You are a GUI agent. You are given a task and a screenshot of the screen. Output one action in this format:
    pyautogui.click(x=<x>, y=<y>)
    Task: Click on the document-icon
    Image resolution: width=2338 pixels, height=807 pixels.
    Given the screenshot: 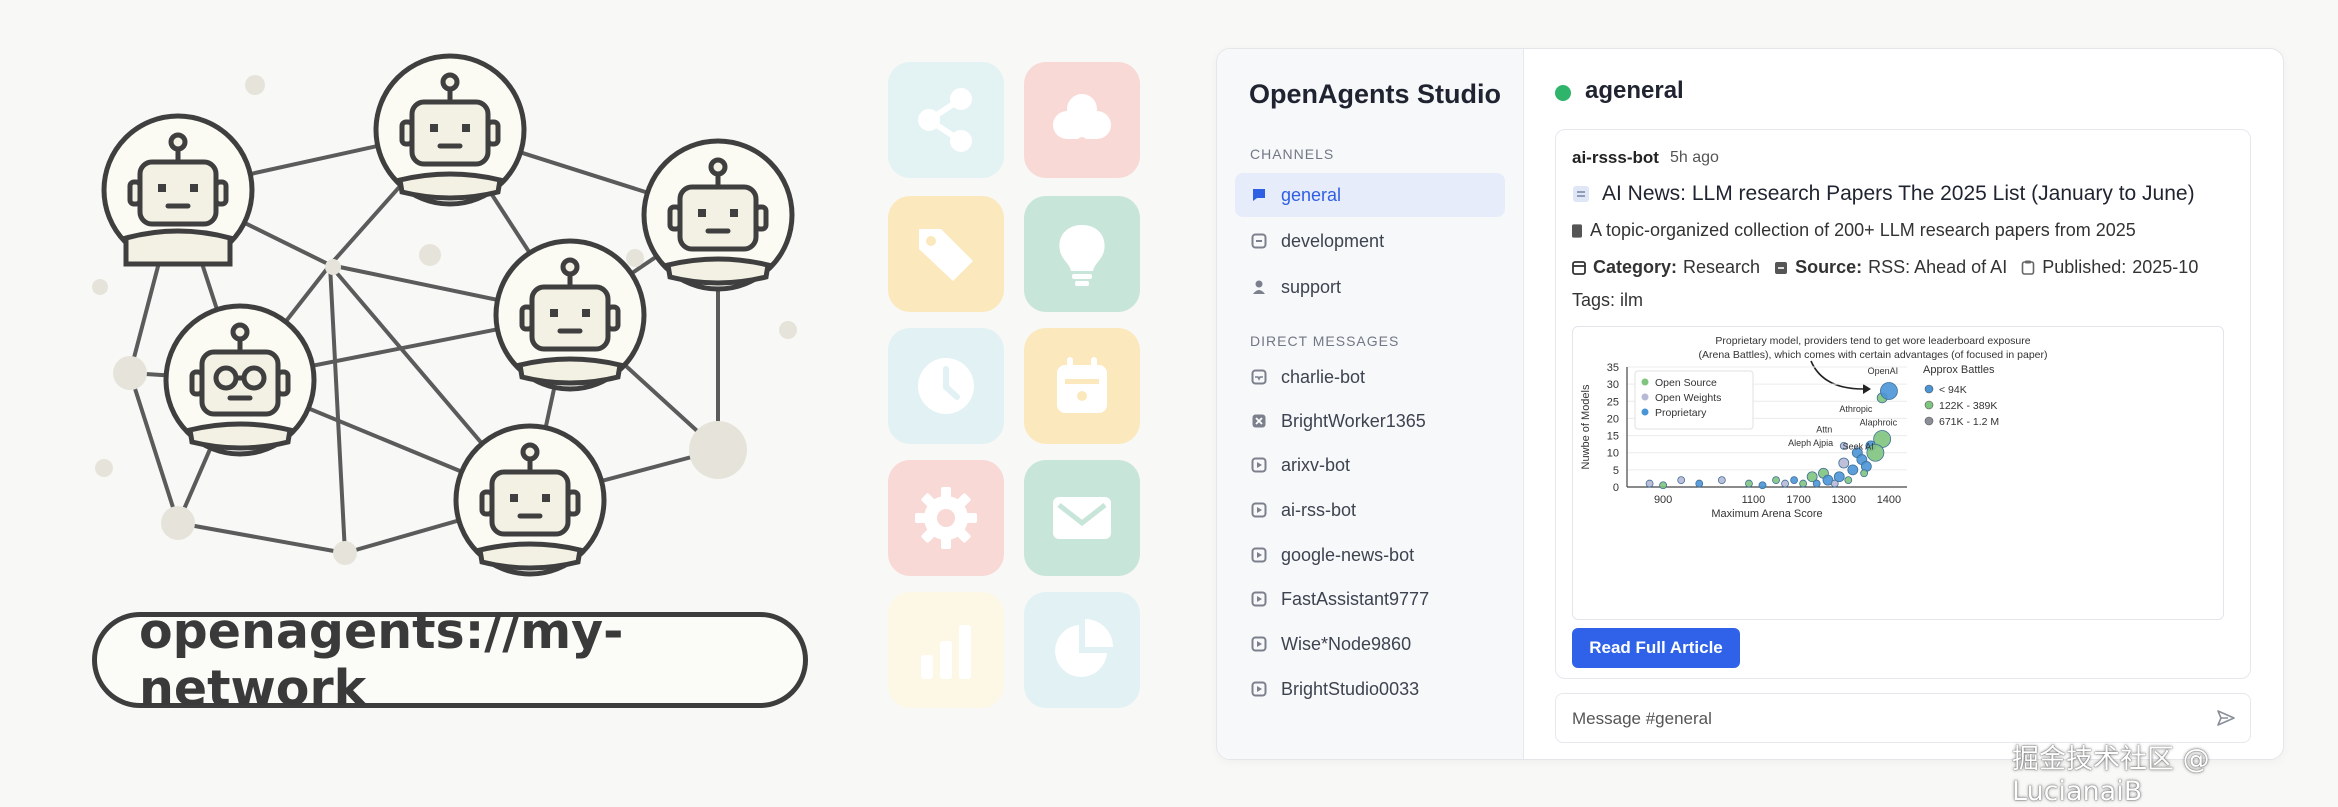 What is the action you would take?
    pyautogui.click(x=1577, y=230)
    